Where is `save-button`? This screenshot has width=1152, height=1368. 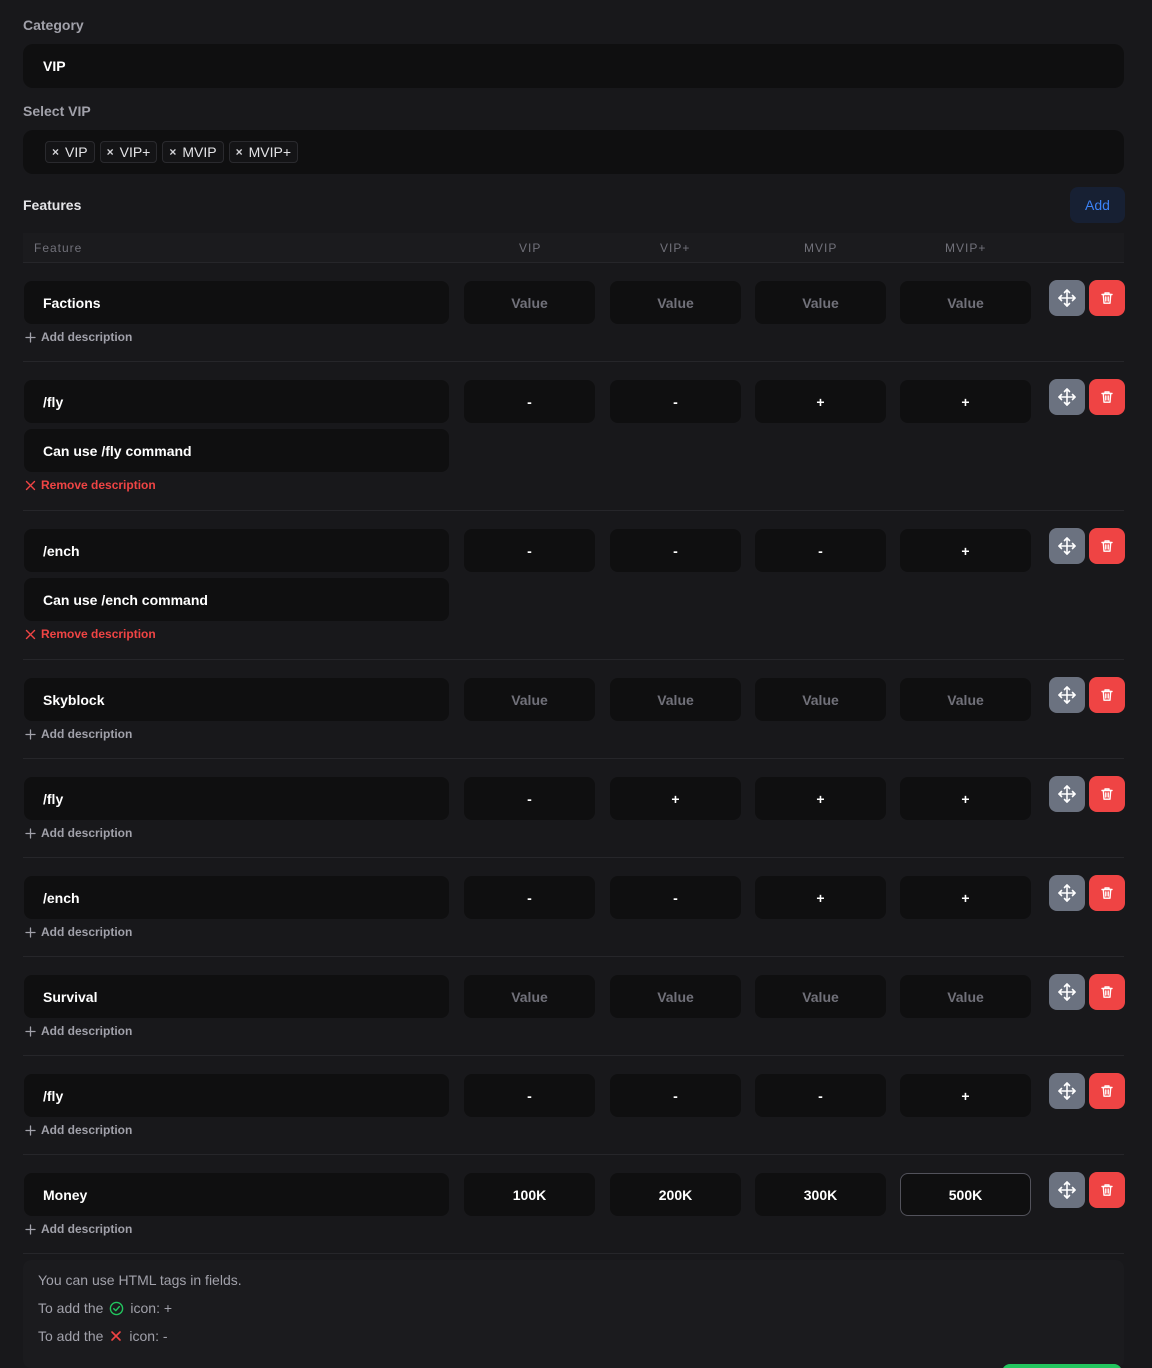
save-button is located at coordinates (1062, 1366).